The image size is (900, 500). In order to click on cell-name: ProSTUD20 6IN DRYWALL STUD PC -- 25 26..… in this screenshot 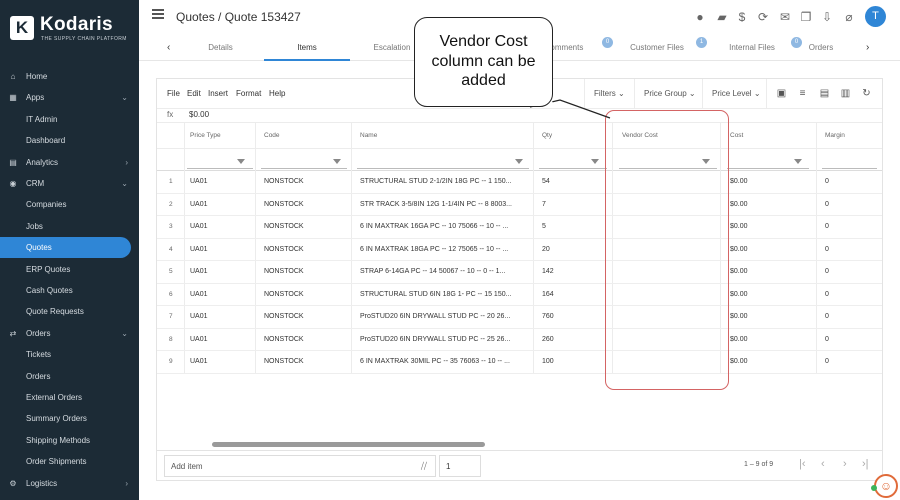, I will do `click(435, 339)`.